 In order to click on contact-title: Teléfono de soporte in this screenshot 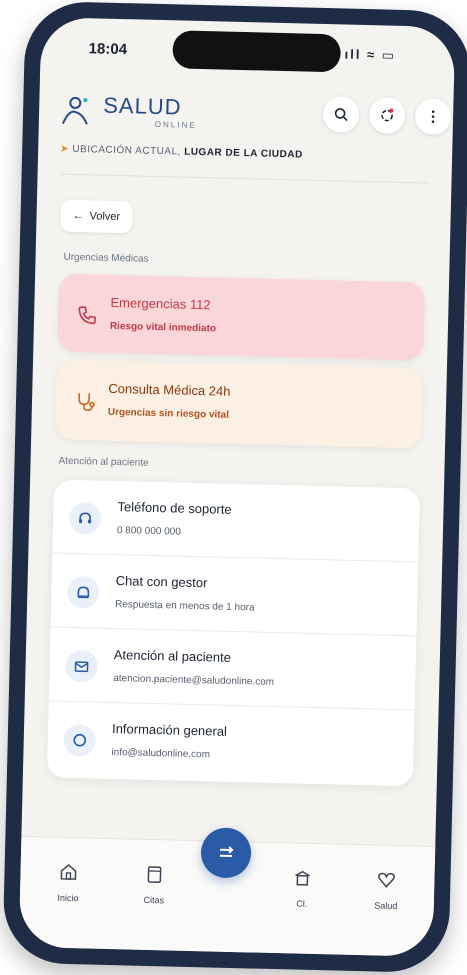, I will do `click(174, 508)`.